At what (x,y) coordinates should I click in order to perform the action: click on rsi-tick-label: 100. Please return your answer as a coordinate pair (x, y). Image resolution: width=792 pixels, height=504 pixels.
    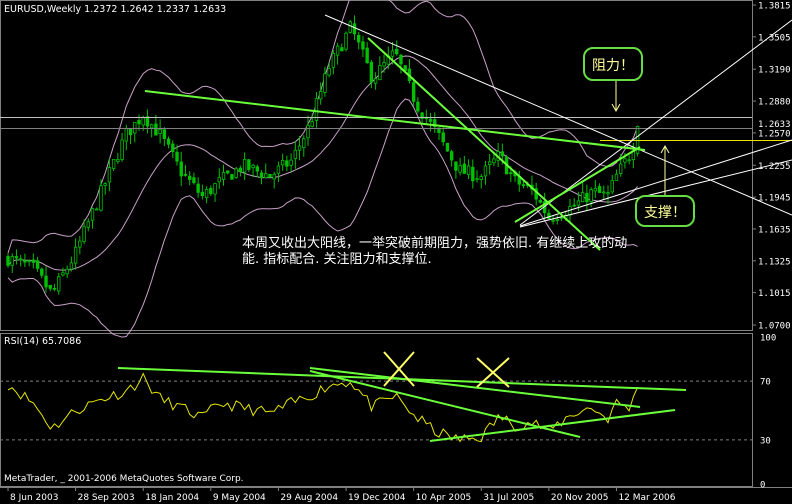
    Looking at the image, I should click on (768, 339).